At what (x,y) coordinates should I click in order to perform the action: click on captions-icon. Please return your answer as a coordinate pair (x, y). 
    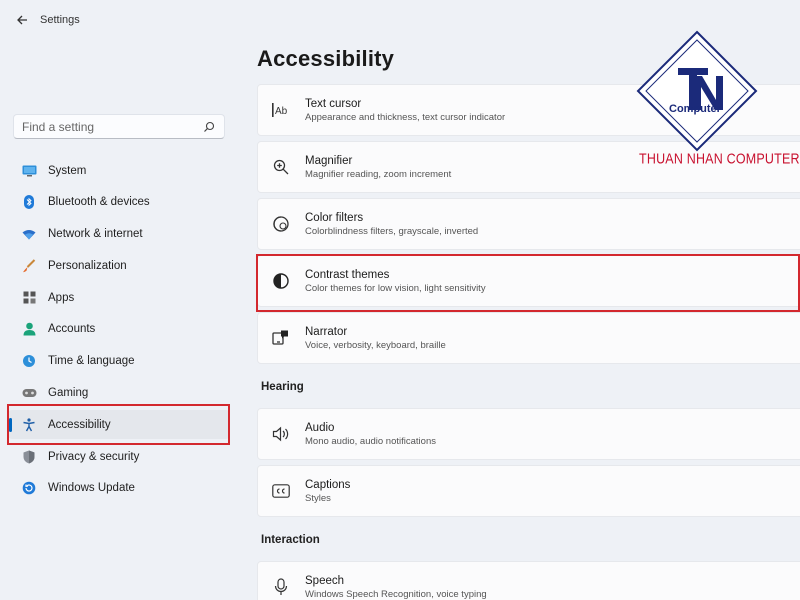
    Looking at the image, I should click on (281, 491).